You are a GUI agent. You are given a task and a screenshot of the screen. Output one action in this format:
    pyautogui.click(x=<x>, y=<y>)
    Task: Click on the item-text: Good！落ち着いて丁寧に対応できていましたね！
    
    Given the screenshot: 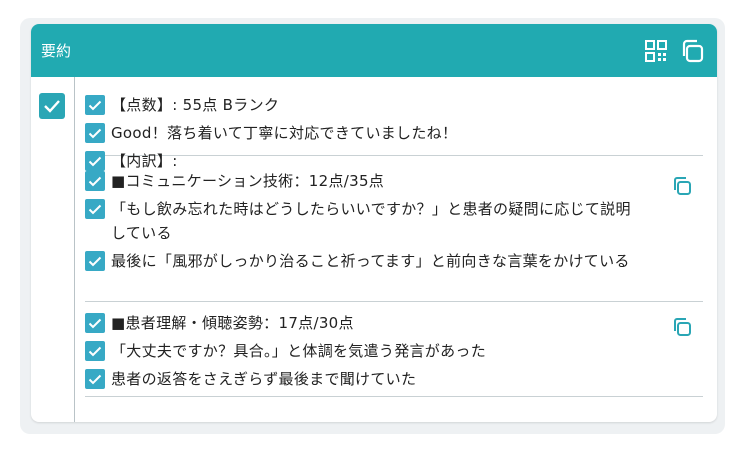 What is the action you would take?
    pyautogui.click(x=284, y=133)
    